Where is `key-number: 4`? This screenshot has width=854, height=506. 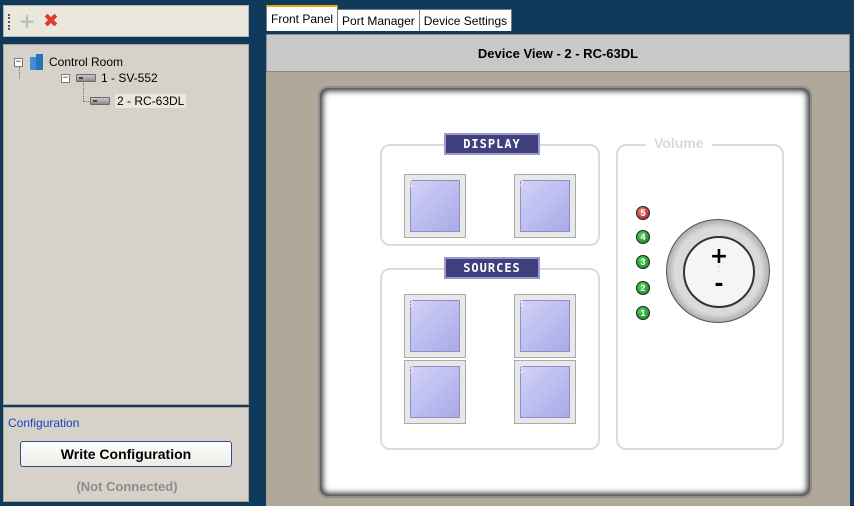
key-number: 4 is located at coordinates (521, 304).